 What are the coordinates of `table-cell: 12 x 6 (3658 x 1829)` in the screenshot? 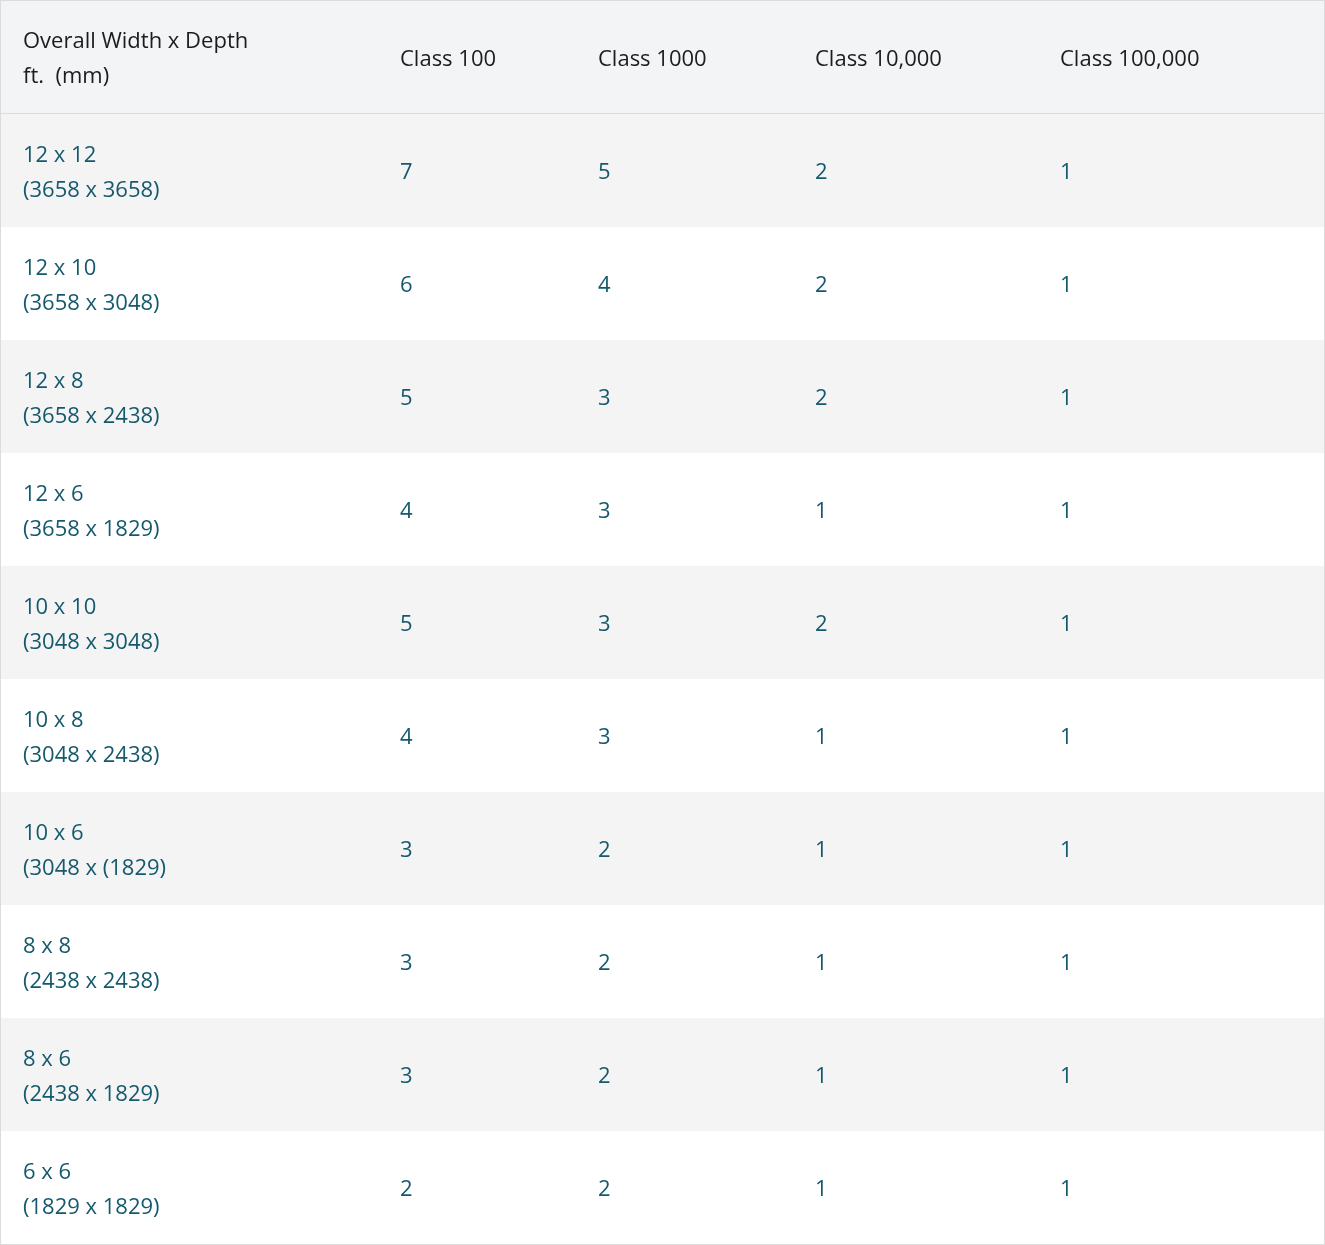 It's located at (91, 509).